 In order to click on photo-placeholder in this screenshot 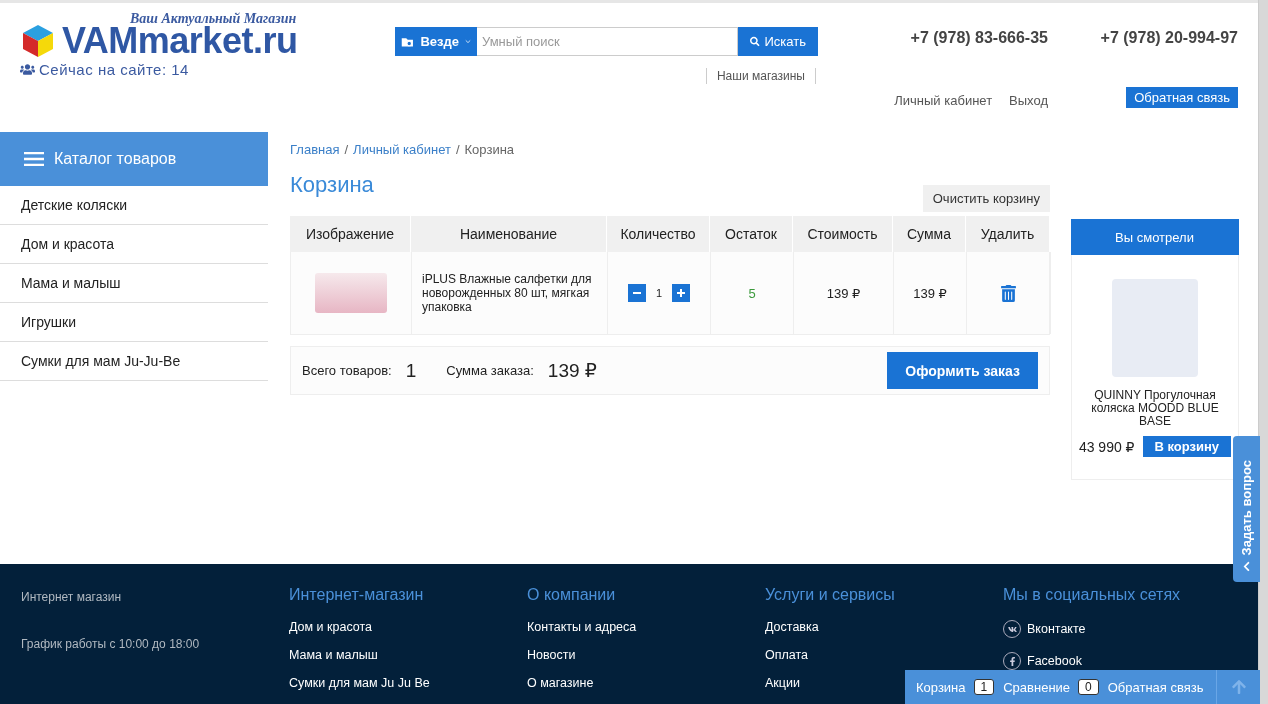, I will do `click(351, 293)`.